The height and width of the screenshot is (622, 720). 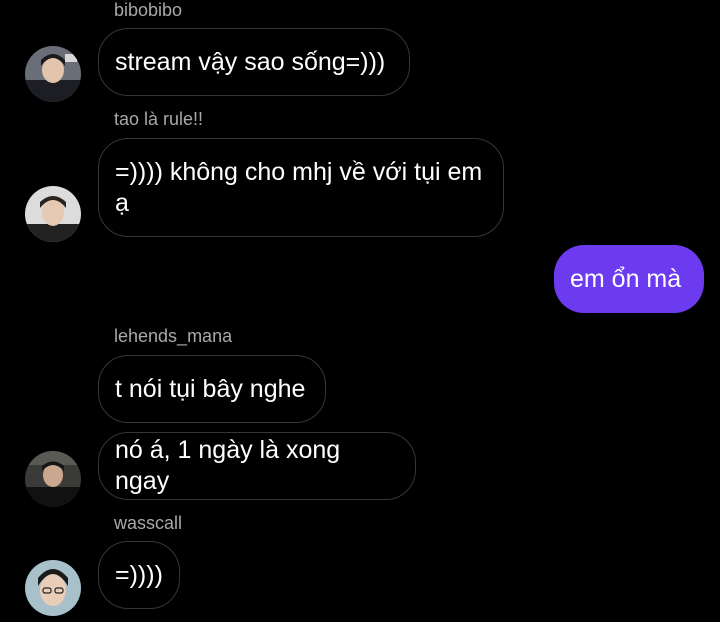 What do you see at coordinates (148, 523) in the screenshot?
I see `sender-name: wasscall` at bounding box center [148, 523].